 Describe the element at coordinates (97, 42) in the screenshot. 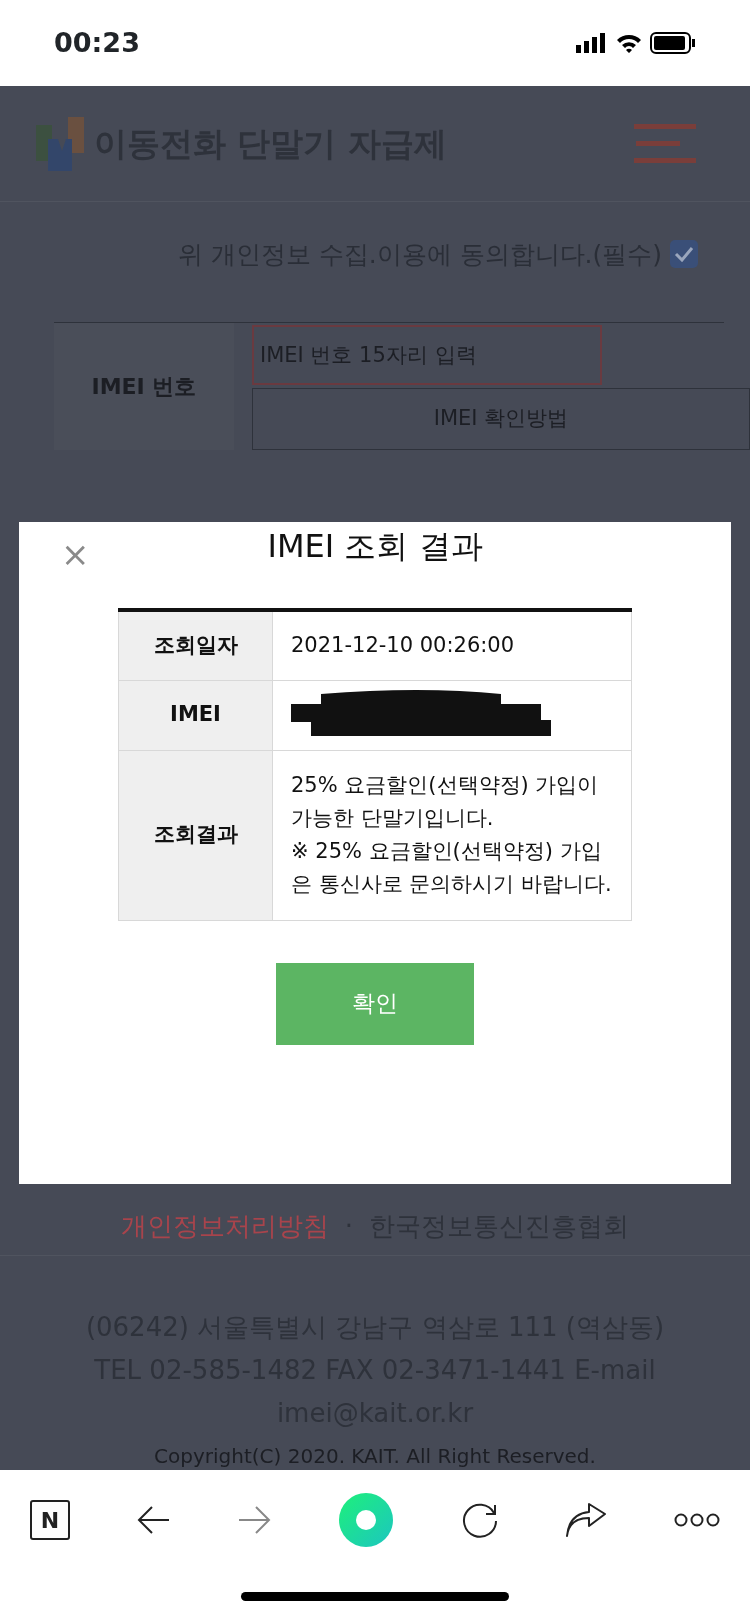

I see `status-time: 00:23` at that location.